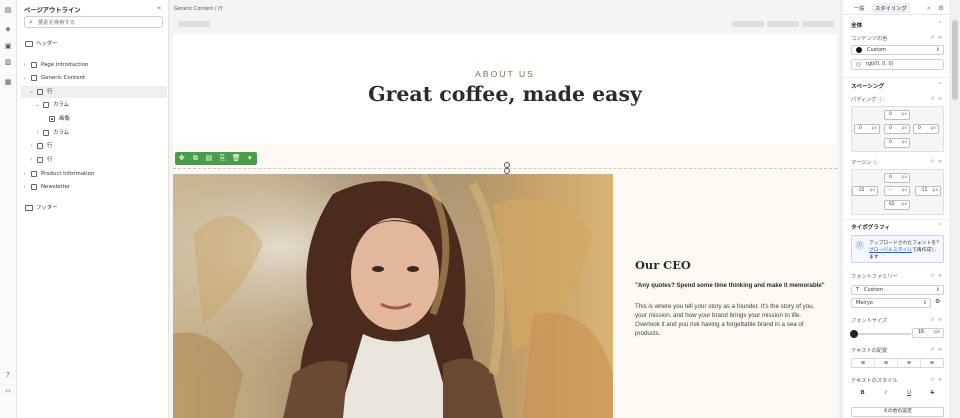  Describe the element at coordinates (890, 250) in the screenshot. I see `global-styles-link: グローバルスタイル` at that location.